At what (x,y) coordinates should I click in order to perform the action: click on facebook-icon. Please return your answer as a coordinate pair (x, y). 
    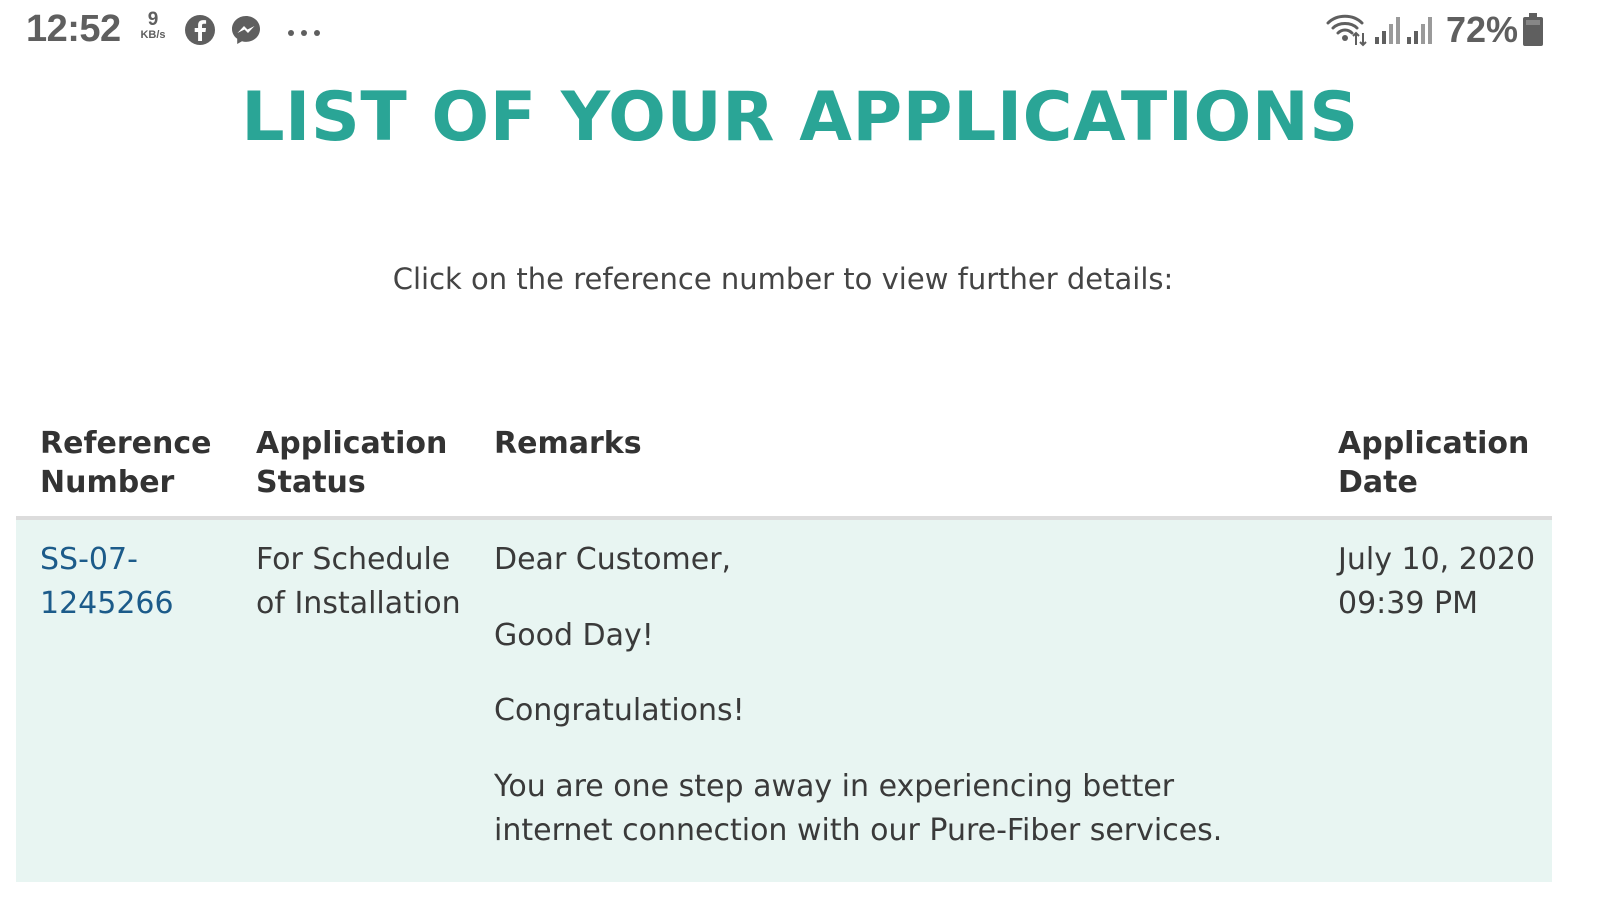
    Looking at the image, I should click on (200, 32).